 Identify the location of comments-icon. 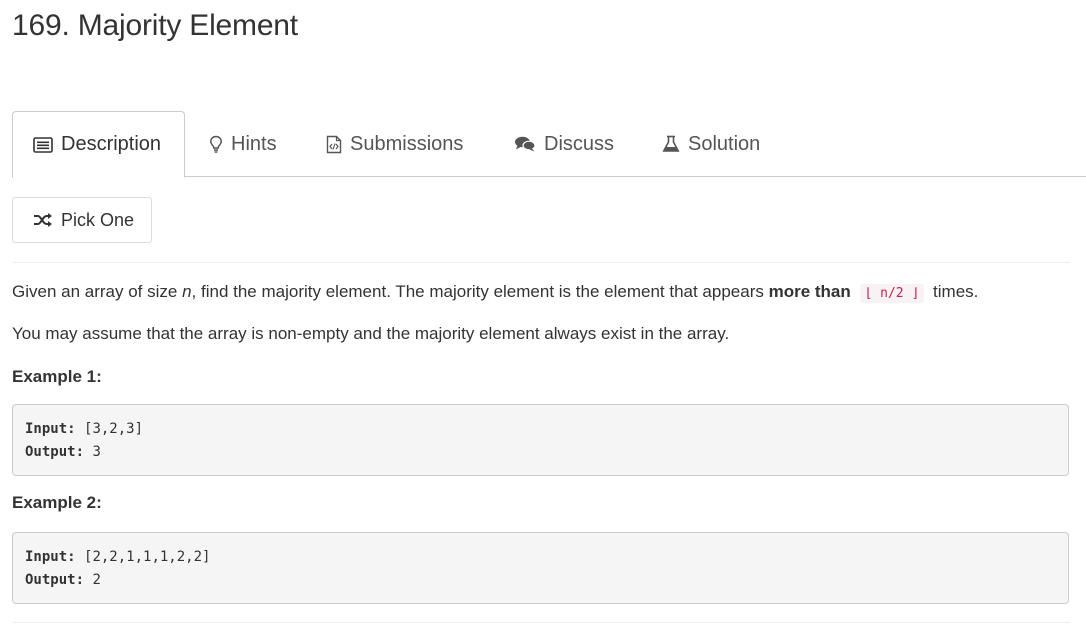
(525, 144).